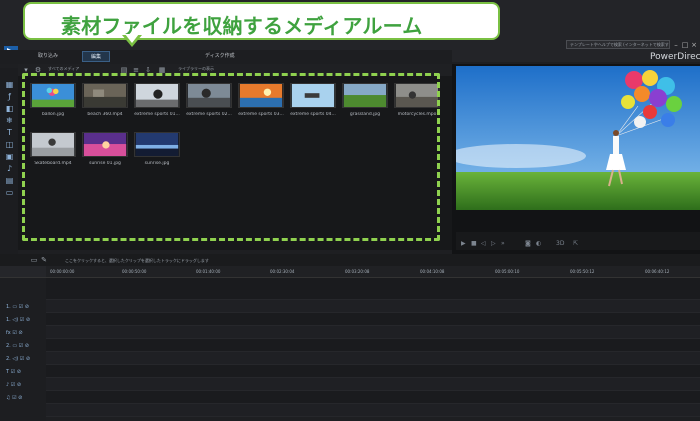 The width and height of the screenshot is (700, 421). Describe the element at coordinates (575, 243) in the screenshot. I see `undock-icon: ⇱` at that location.